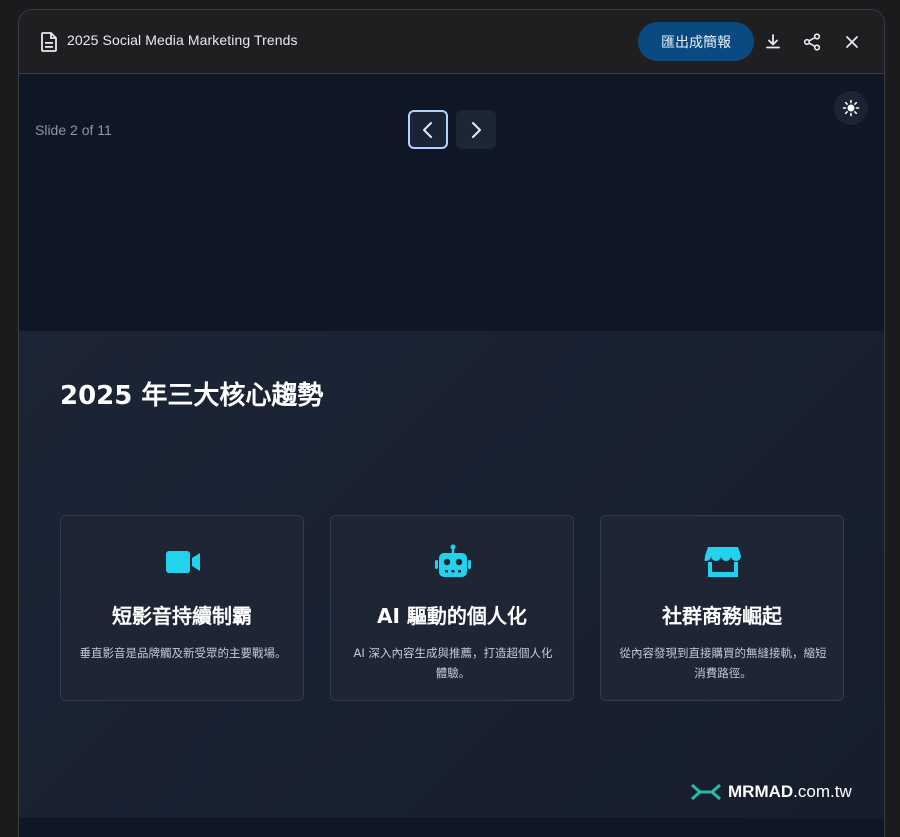 This screenshot has width=900, height=837. I want to click on card-title: AI 驅動的個人化, so click(452, 616).